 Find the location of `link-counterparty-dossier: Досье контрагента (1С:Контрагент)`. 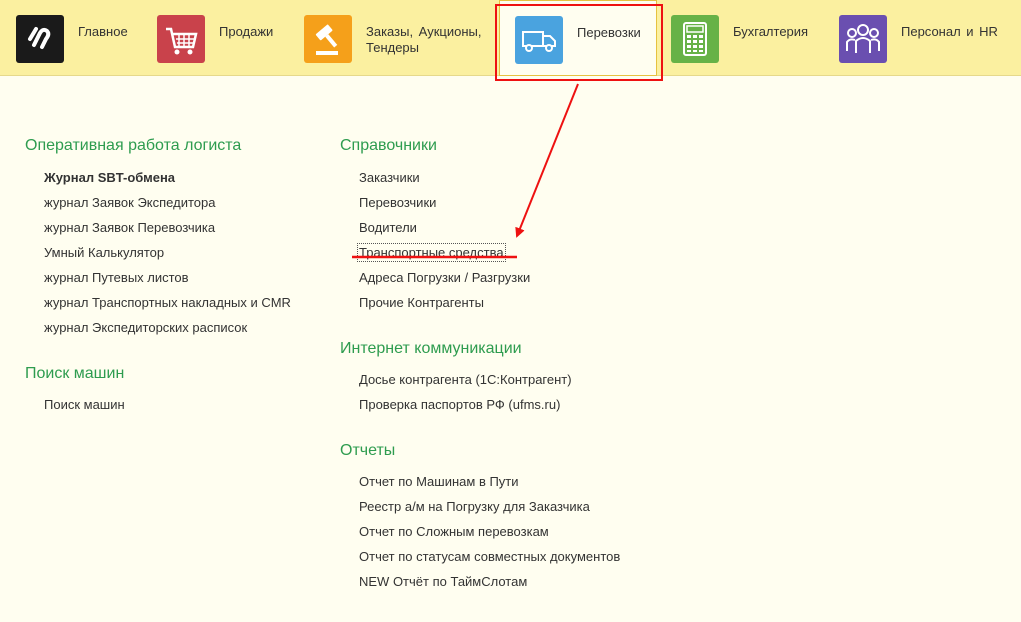

link-counterparty-dossier: Досье контрагента (1С:Контрагент) is located at coordinates (465, 379).